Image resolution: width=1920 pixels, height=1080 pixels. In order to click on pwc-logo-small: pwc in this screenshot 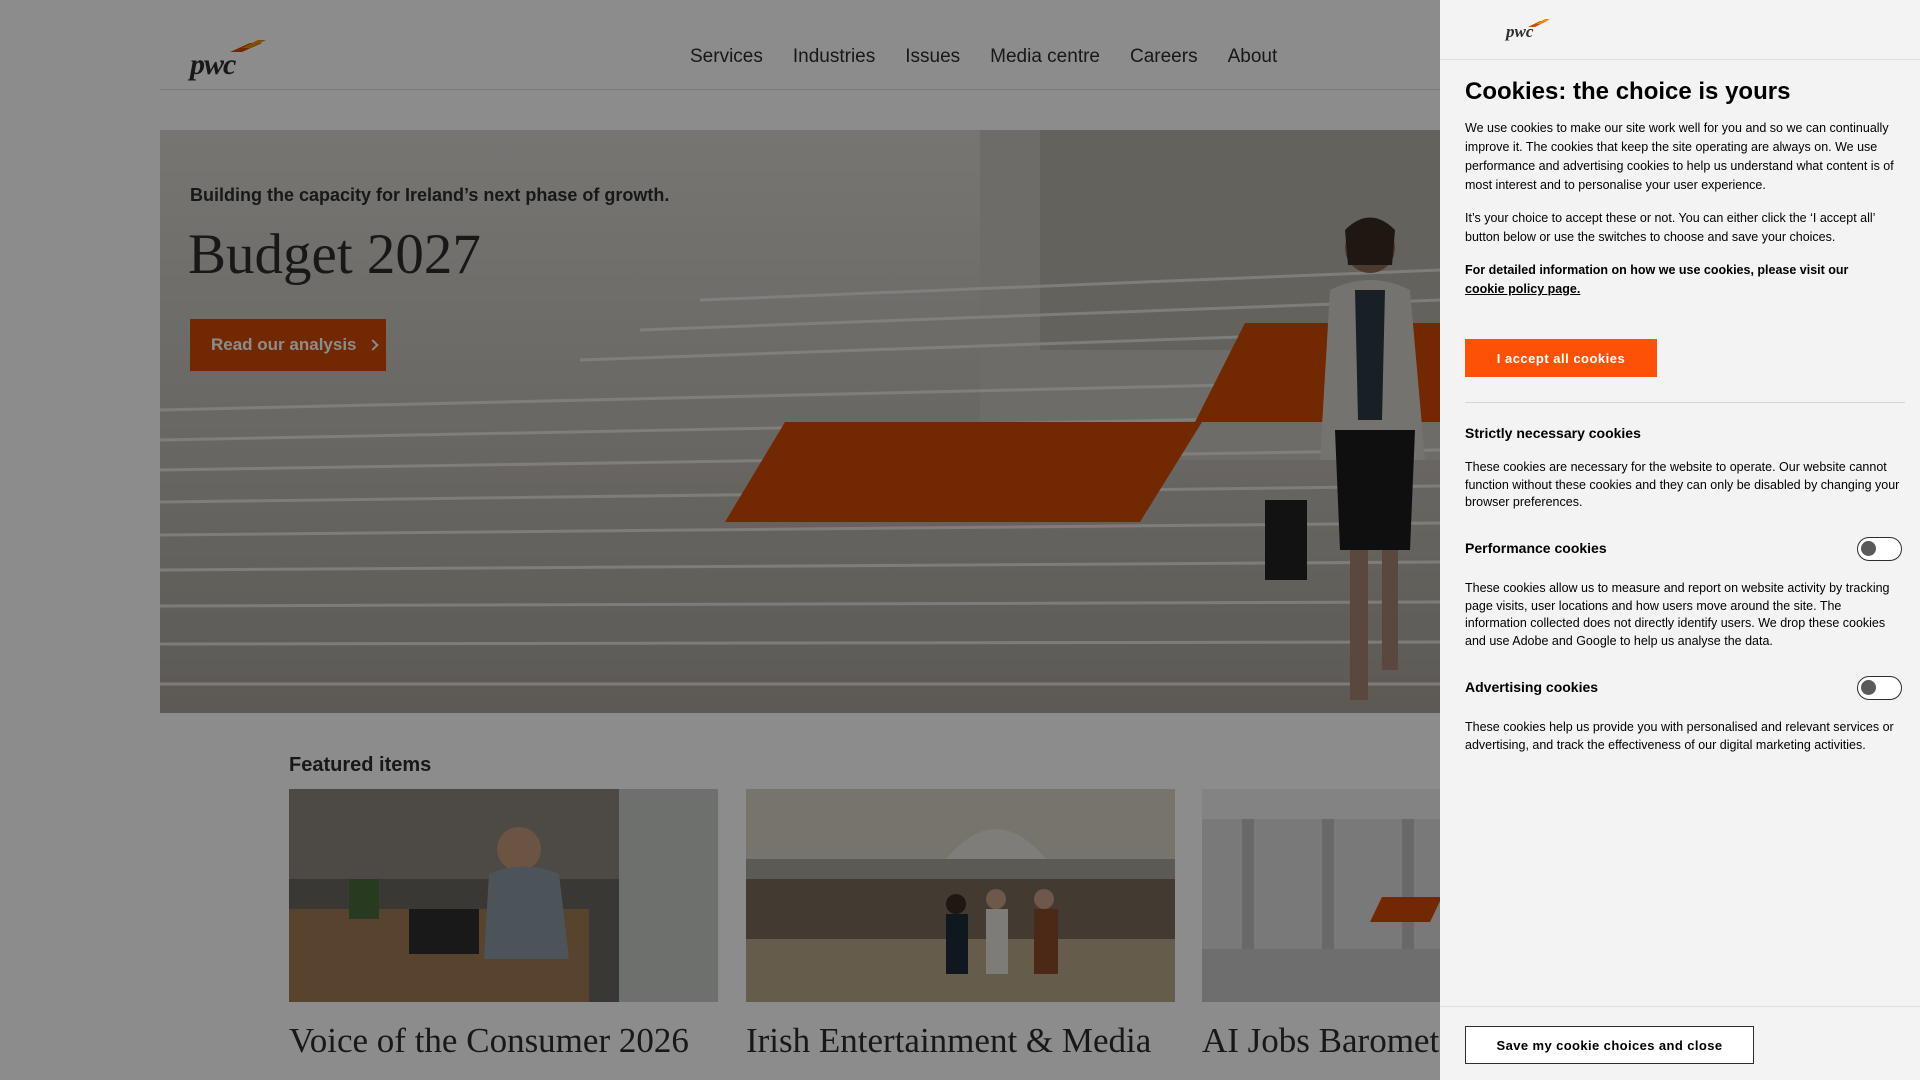, I will do `click(1528, 30)`.